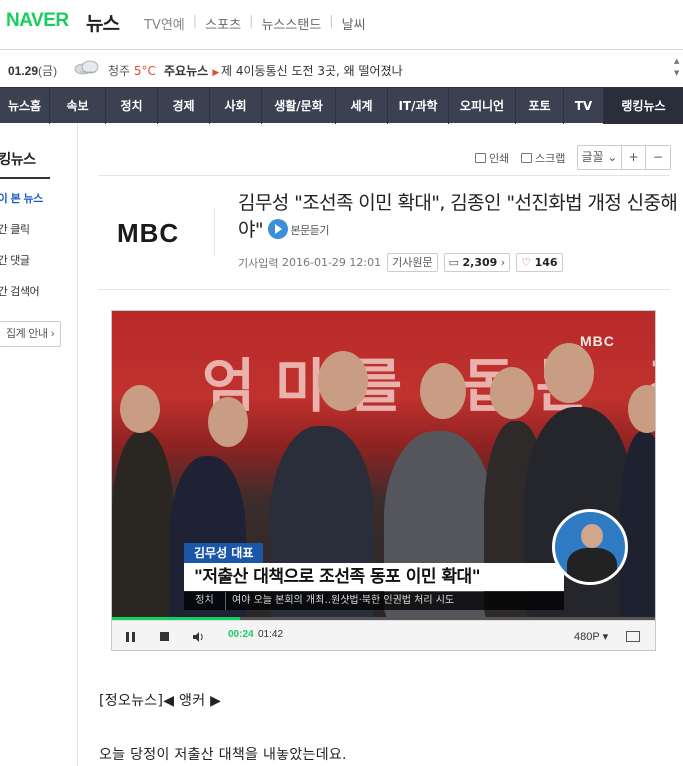 Image resolution: width=683 pixels, height=766 pixels. What do you see at coordinates (526, 158) in the screenshot?
I see `scrap-icon` at bounding box center [526, 158].